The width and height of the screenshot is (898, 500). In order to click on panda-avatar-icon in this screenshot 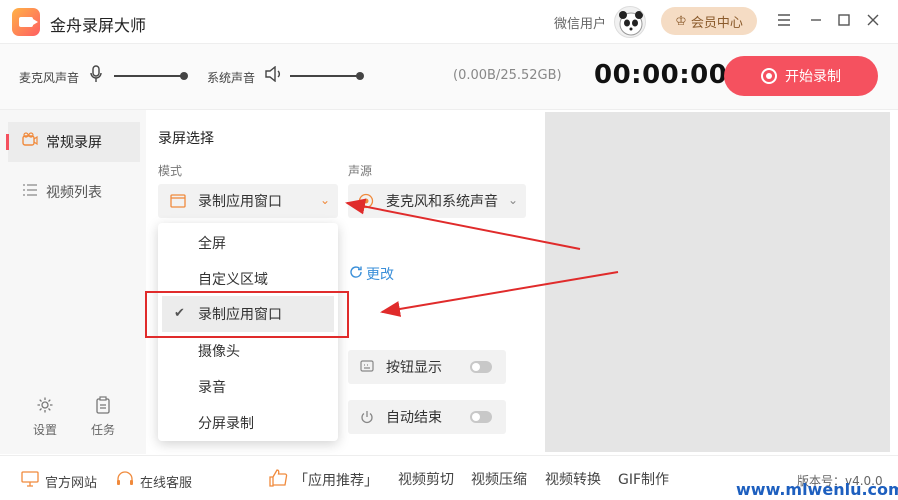, I will do `click(631, 23)`.